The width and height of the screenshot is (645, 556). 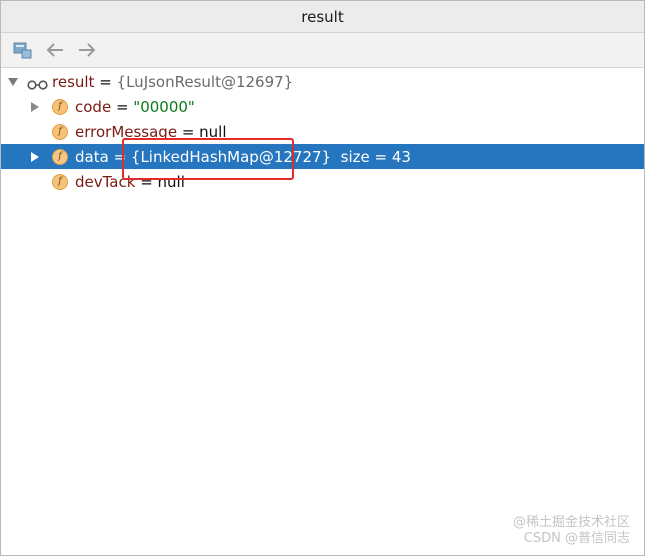 I want to click on code-var-name: code, so click(x=93, y=106).